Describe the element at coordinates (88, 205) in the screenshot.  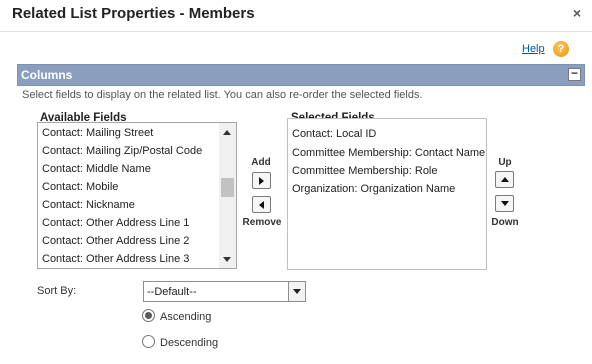
I see `list-item: Contact: Nickname` at that location.